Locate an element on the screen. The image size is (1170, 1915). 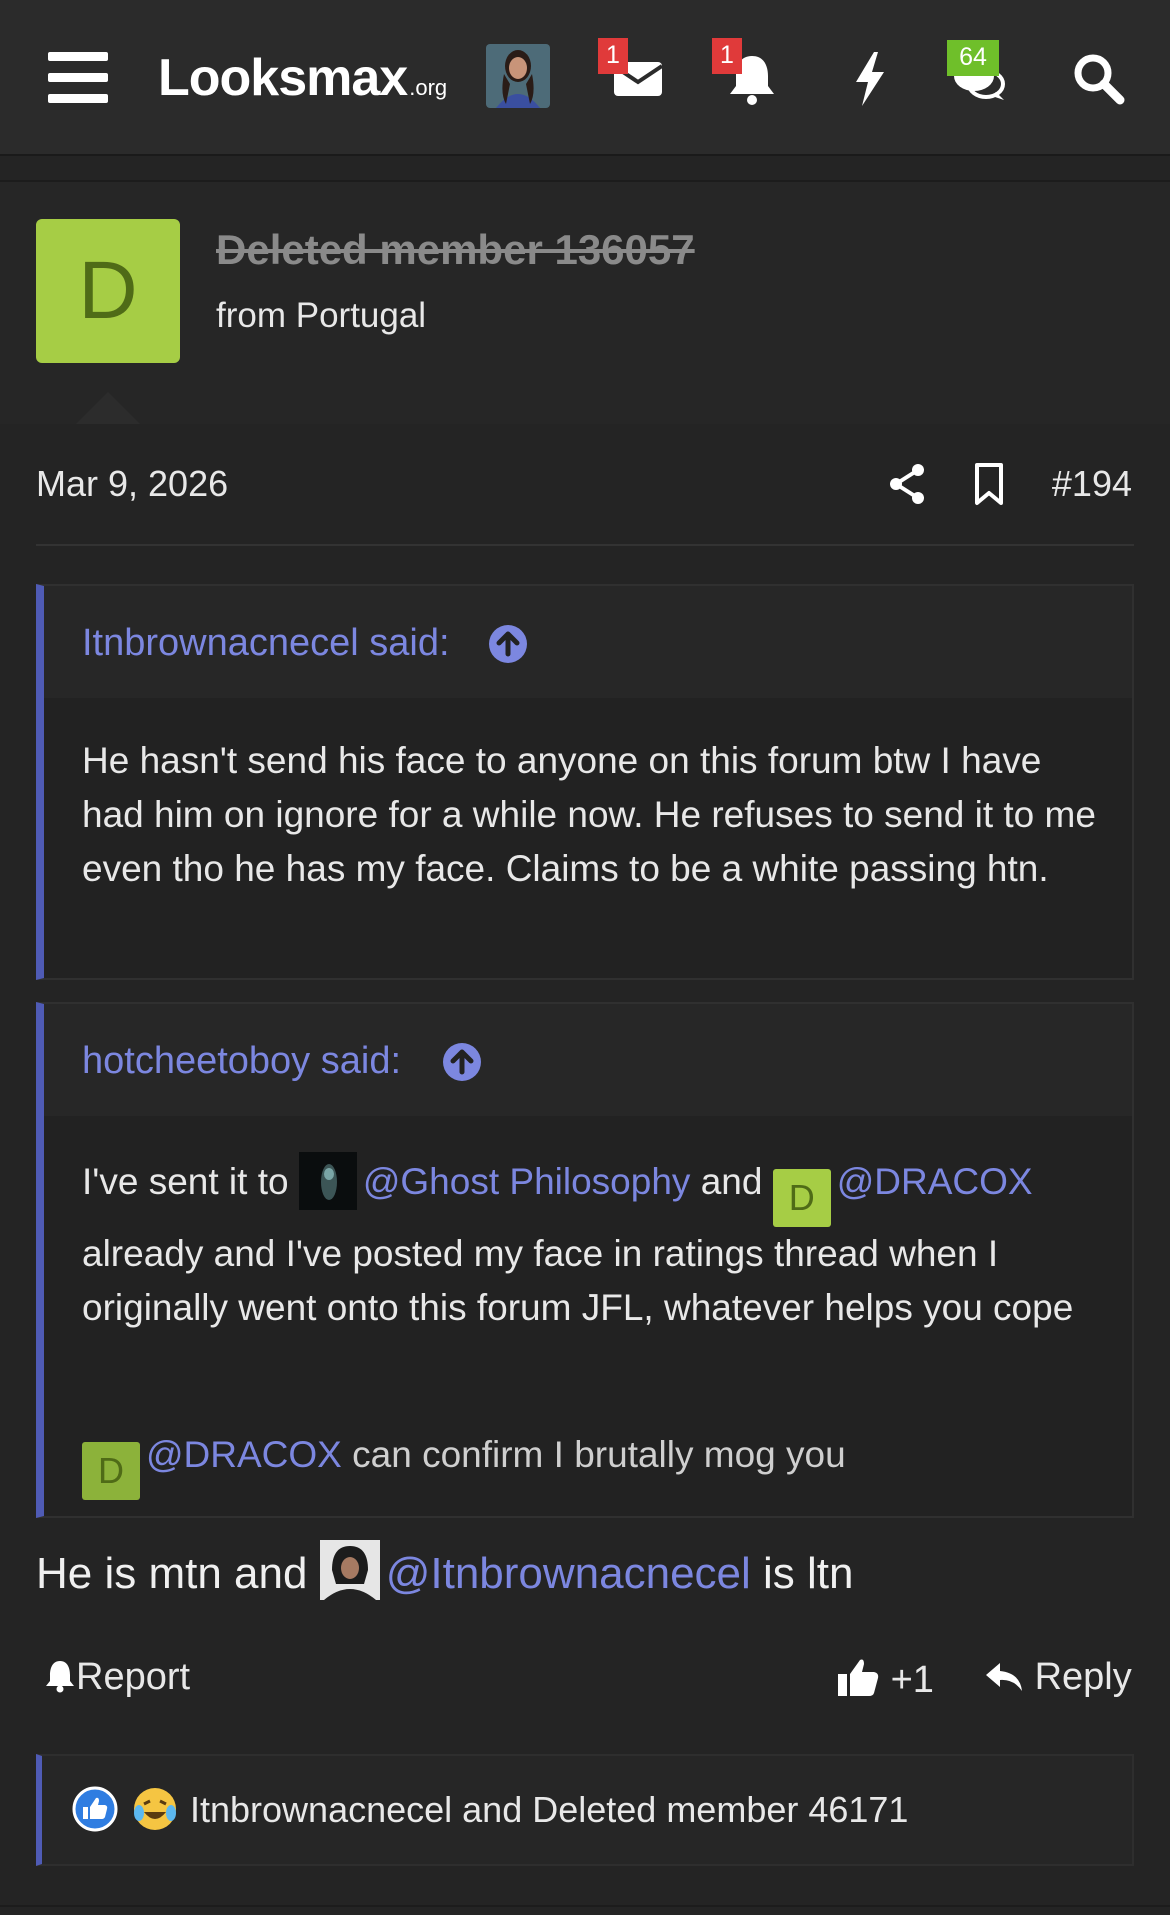
like-reaction-icon is located at coordinates (95, 1809).